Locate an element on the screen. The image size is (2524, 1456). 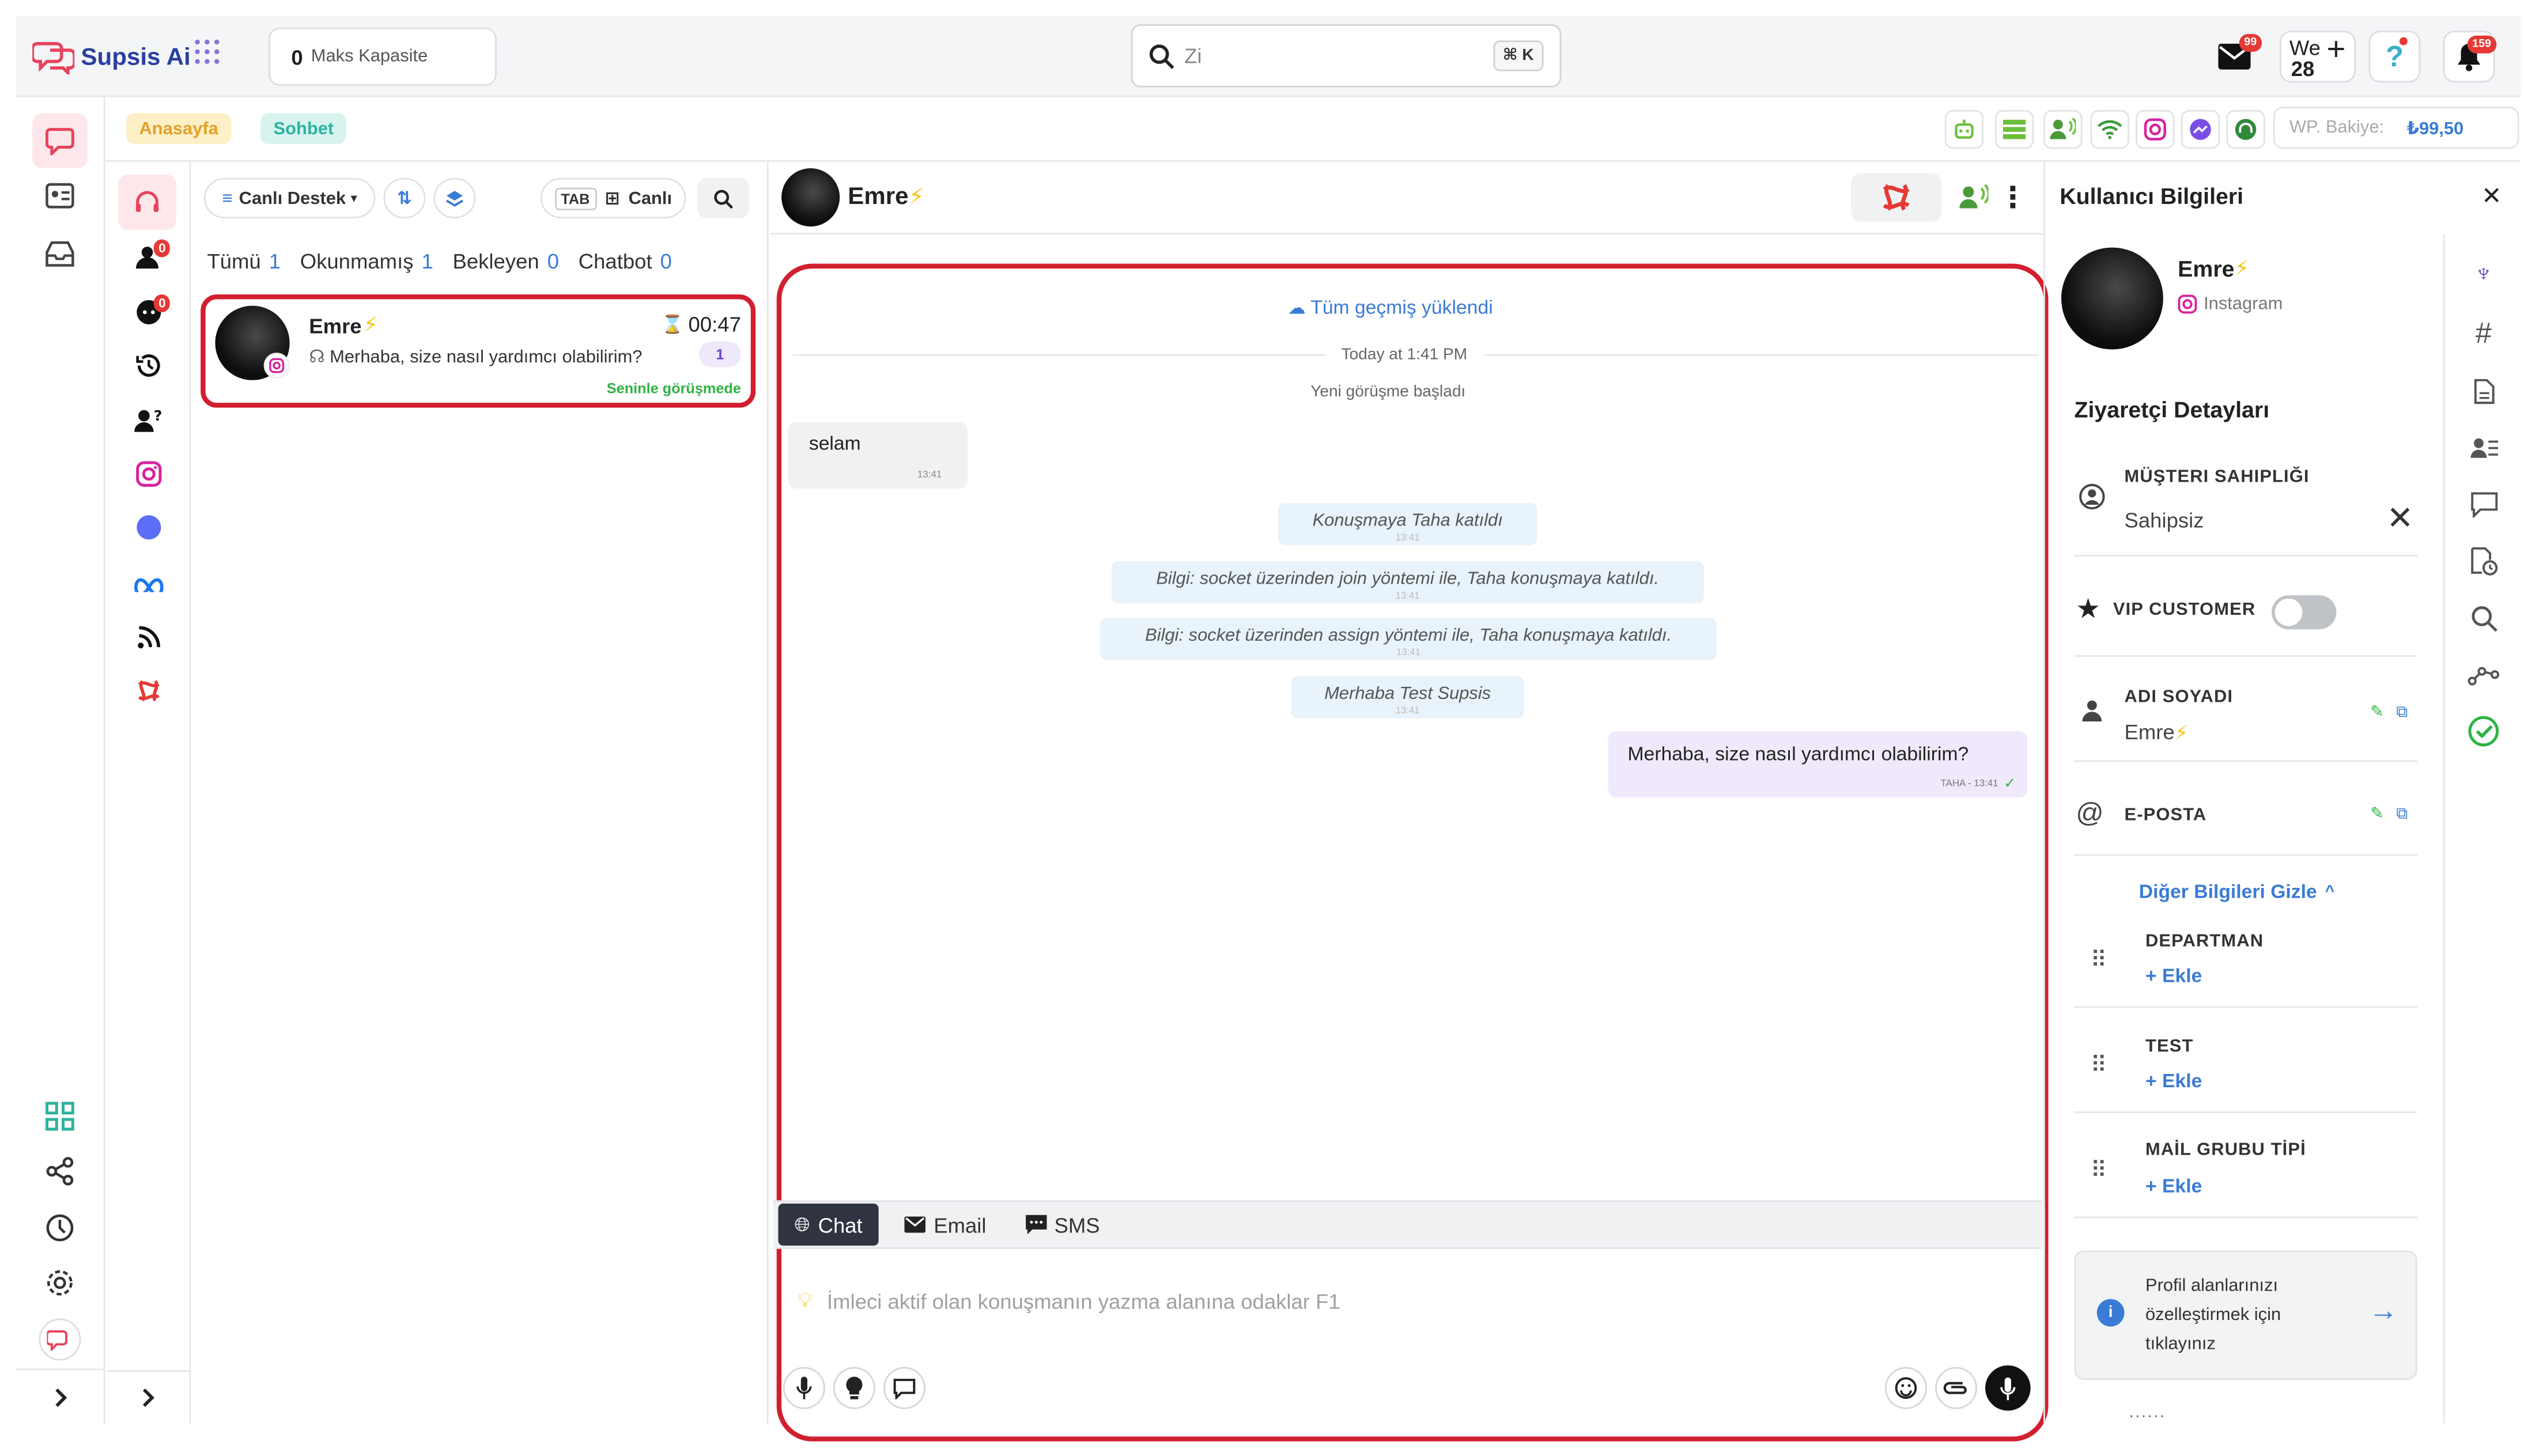
ai-suggest-button is located at coordinates (854, 1388).